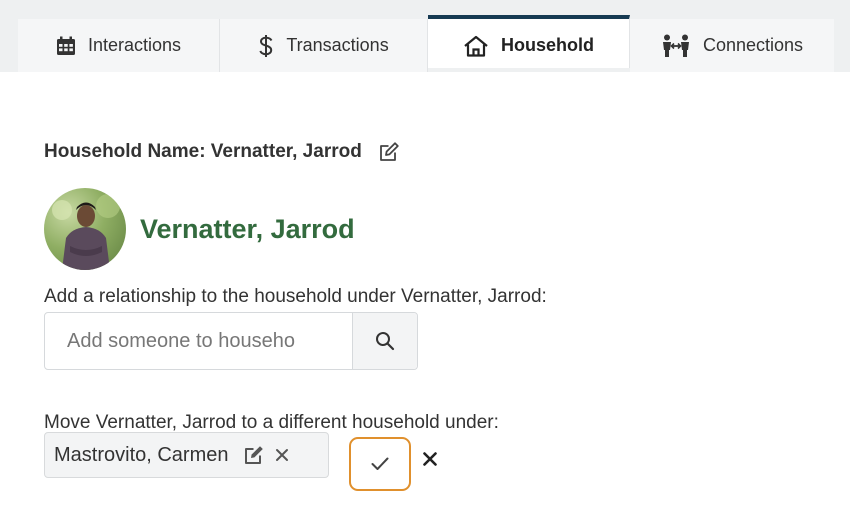  I want to click on person-name: Vernatter, Jarrod, so click(247, 229).